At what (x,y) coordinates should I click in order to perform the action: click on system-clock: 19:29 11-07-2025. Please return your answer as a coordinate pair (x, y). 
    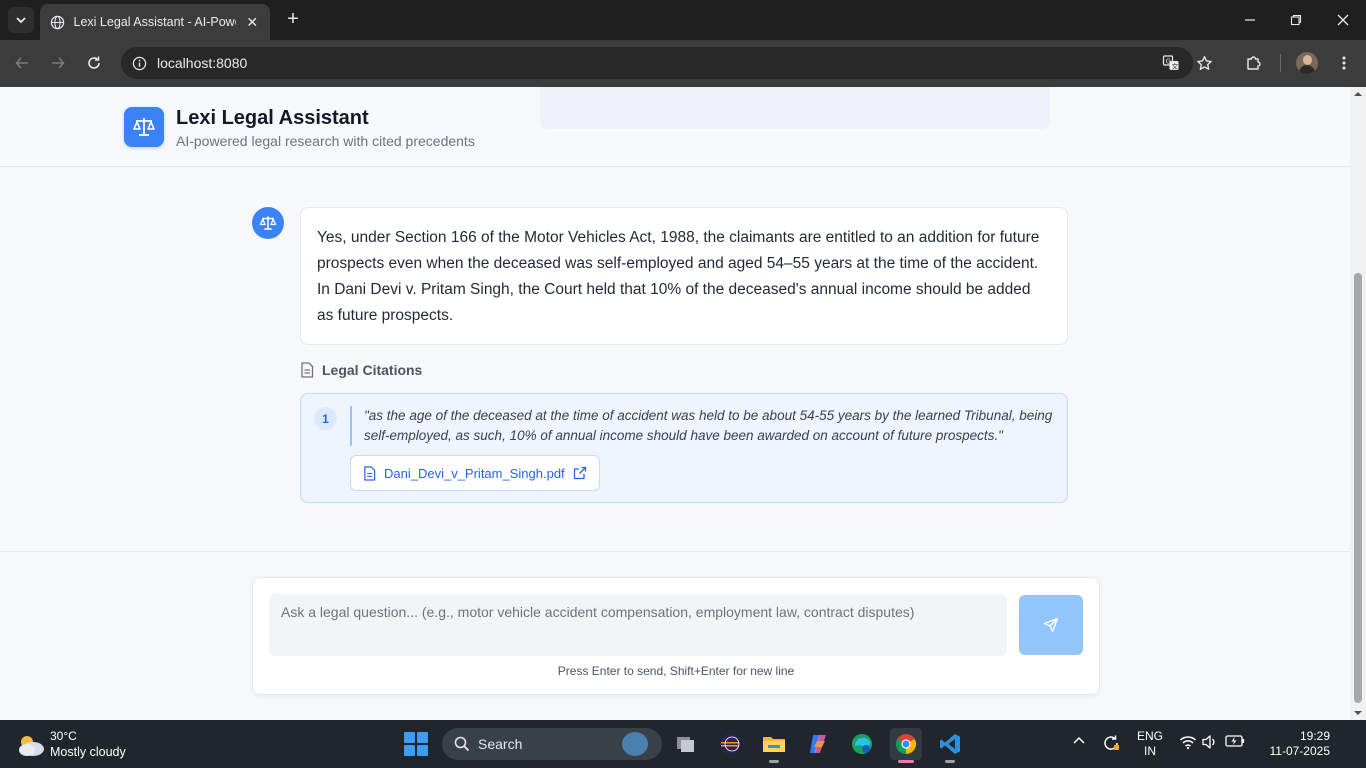
    Looking at the image, I should click on (1292, 744).